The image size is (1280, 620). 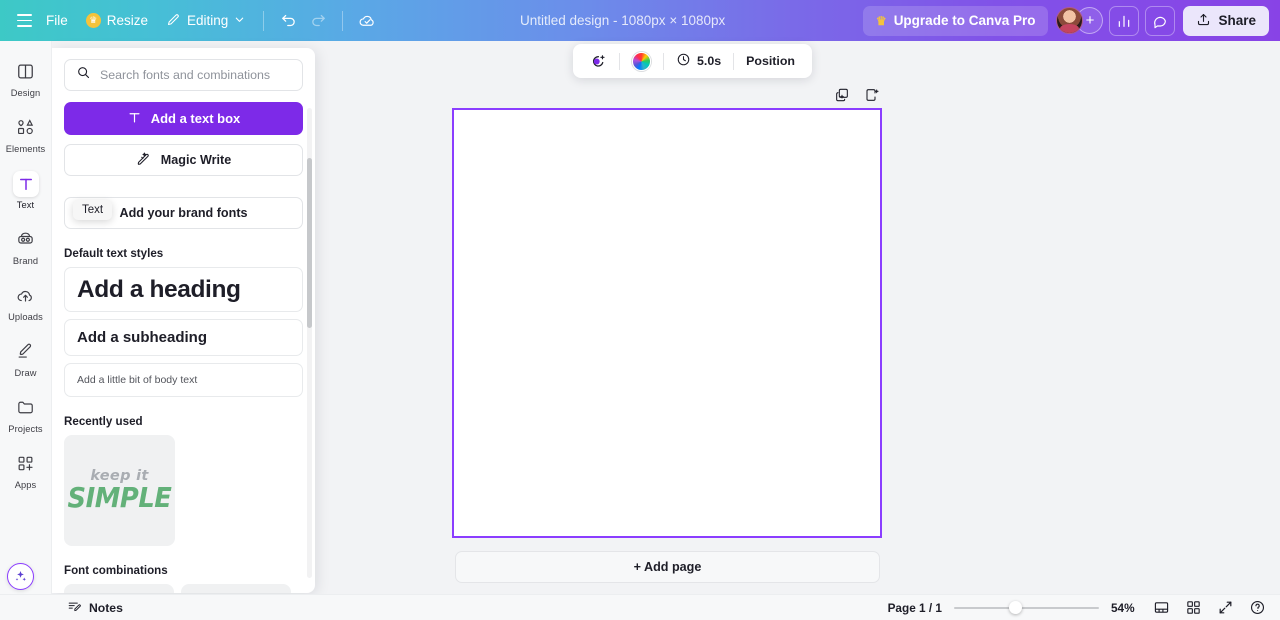 What do you see at coordinates (1124, 20) in the screenshot?
I see `bar-chart-icon` at bounding box center [1124, 20].